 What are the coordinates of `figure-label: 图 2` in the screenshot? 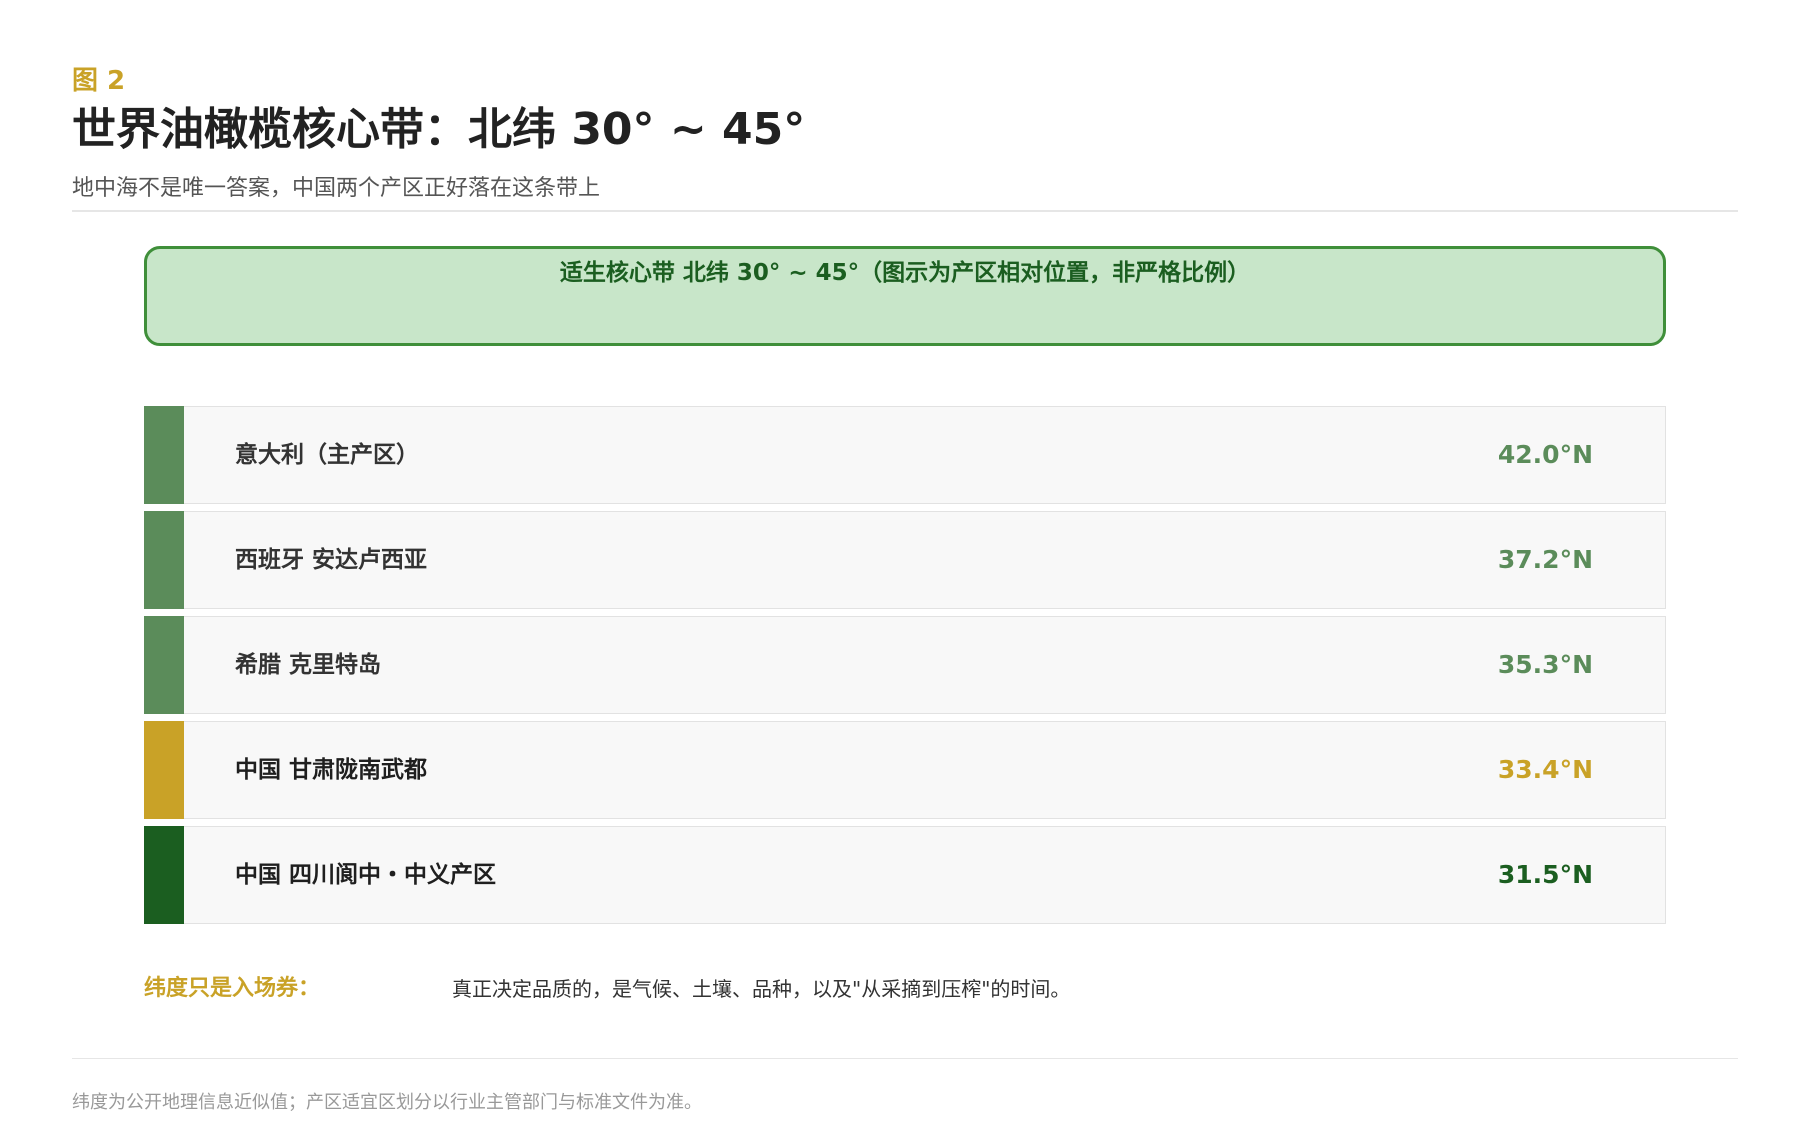 It's located at (99, 81).